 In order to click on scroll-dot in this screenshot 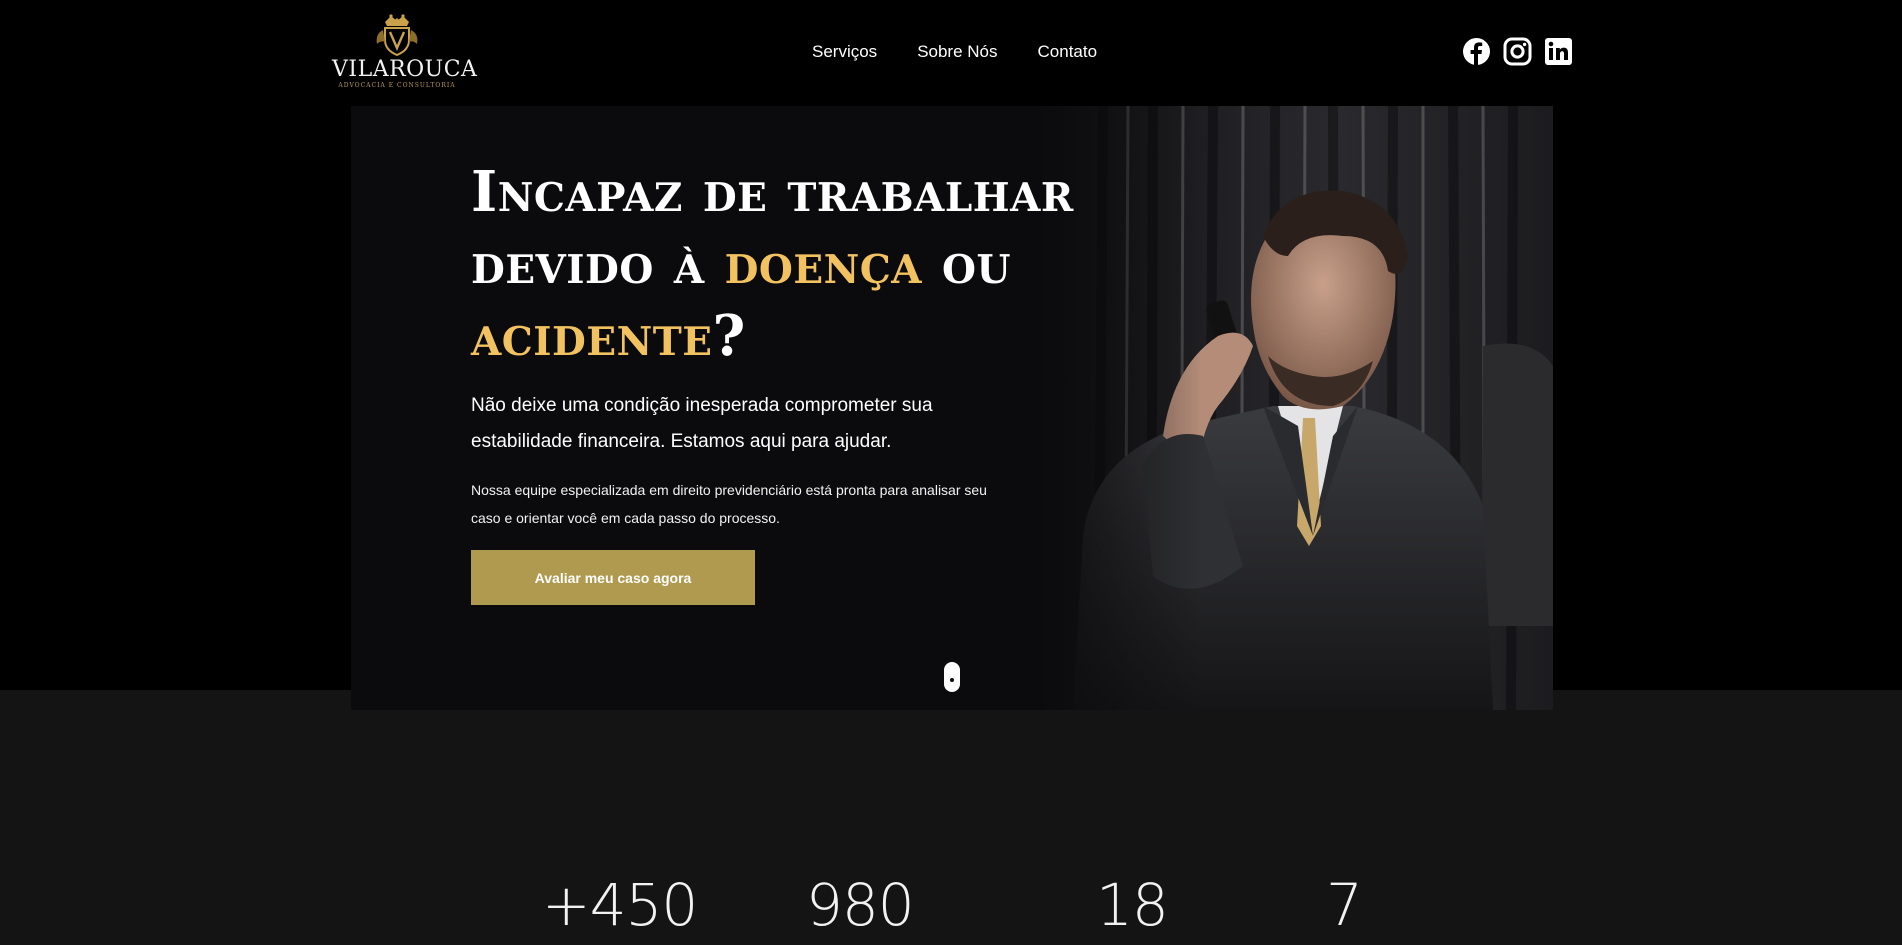, I will do `click(952, 680)`.